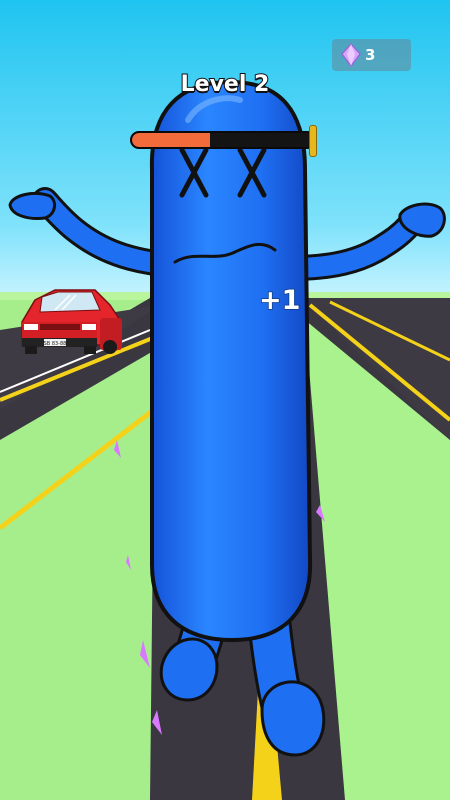 The height and width of the screenshot is (800, 450). I want to click on level-title: Level 2, so click(225, 84).